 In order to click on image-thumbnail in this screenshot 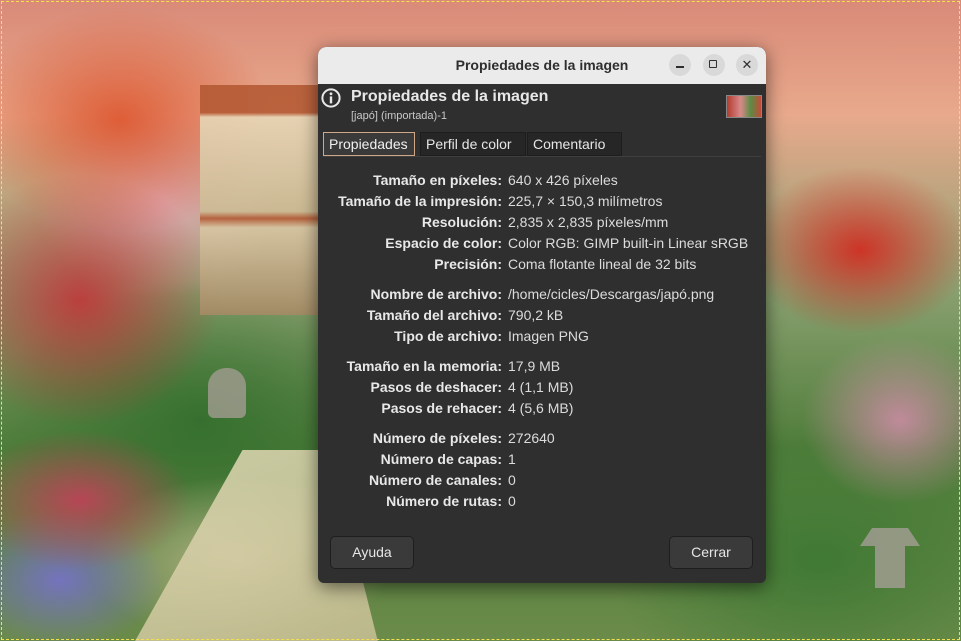, I will do `click(744, 106)`.